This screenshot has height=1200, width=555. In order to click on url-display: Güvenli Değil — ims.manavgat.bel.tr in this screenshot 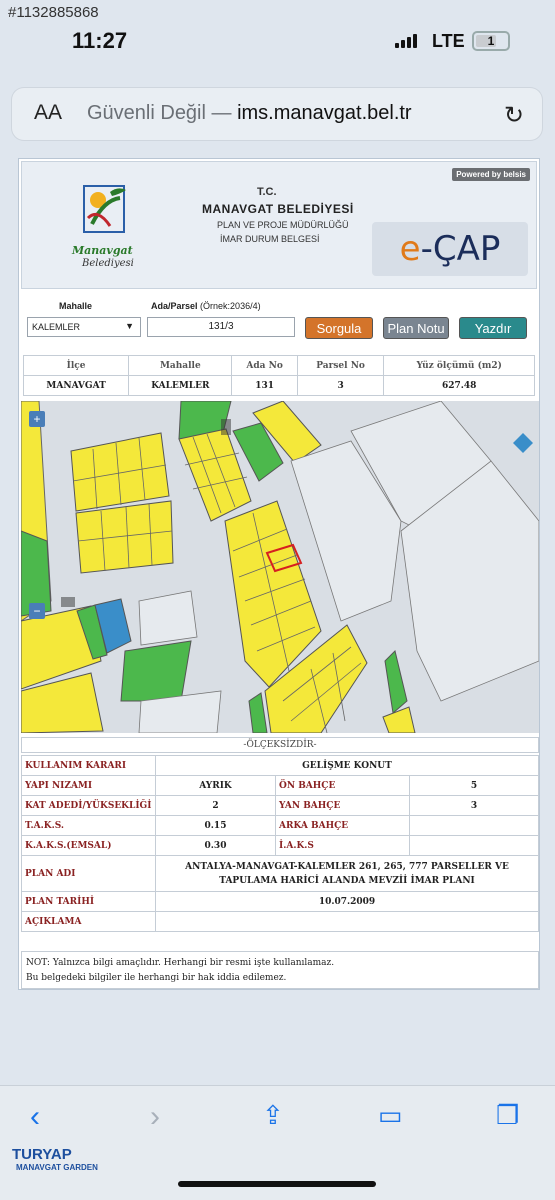, I will do `click(249, 113)`.